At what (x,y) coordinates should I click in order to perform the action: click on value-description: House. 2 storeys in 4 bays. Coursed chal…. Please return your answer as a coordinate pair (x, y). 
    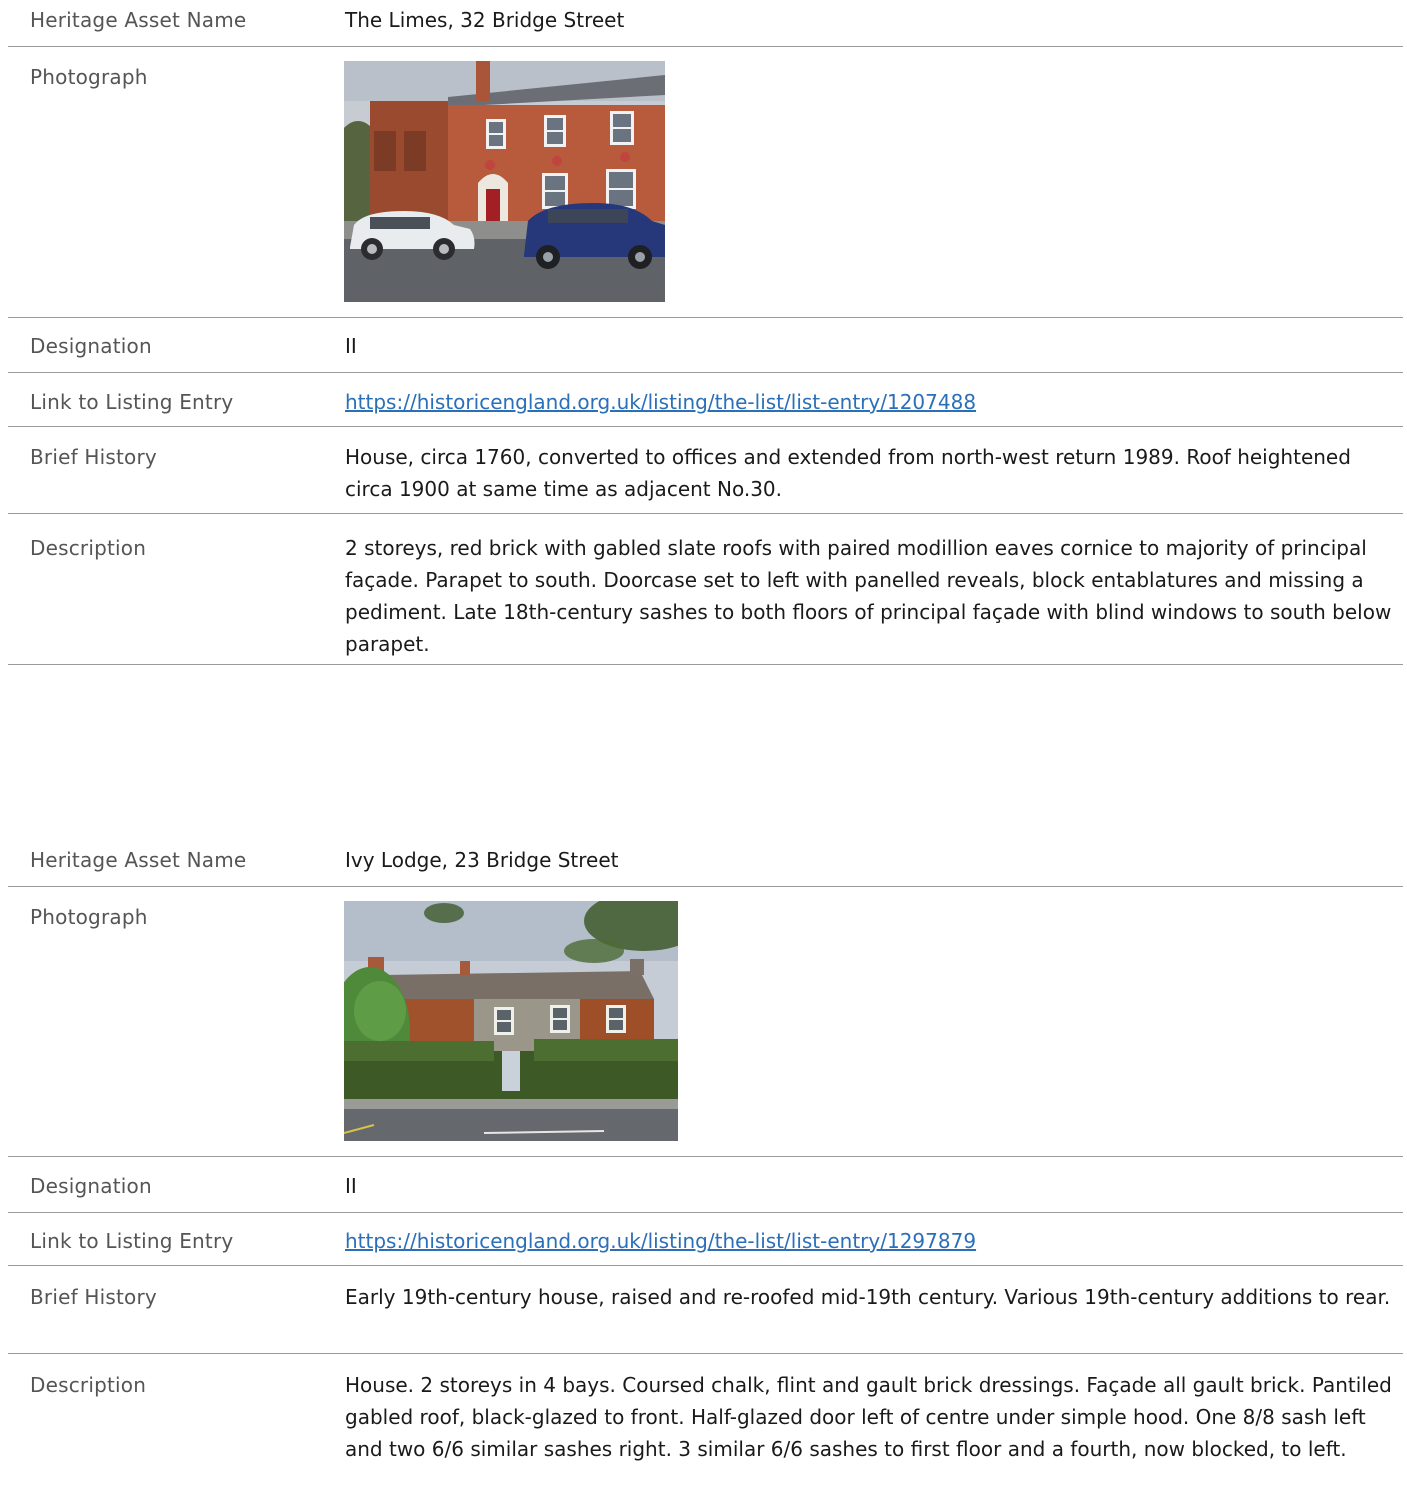
    Looking at the image, I should click on (868, 1417).